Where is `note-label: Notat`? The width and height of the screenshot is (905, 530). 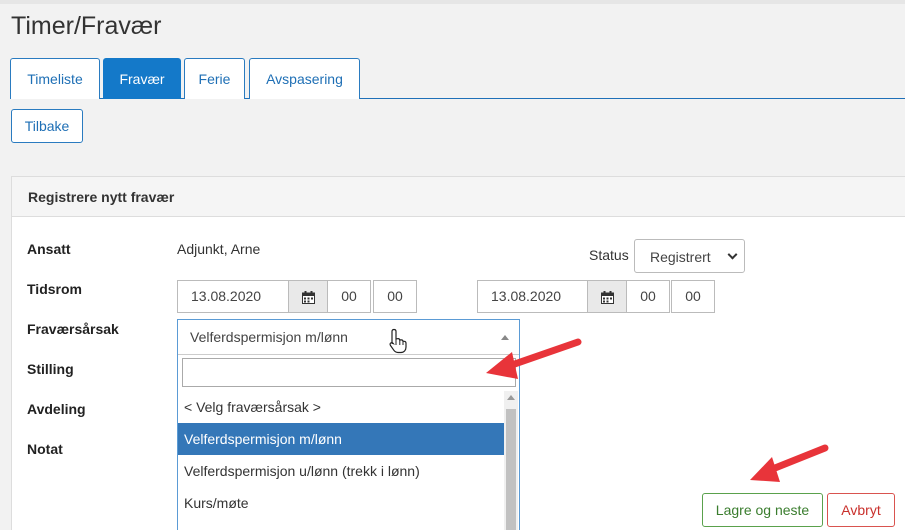 note-label: Notat is located at coordinates (45, 449).